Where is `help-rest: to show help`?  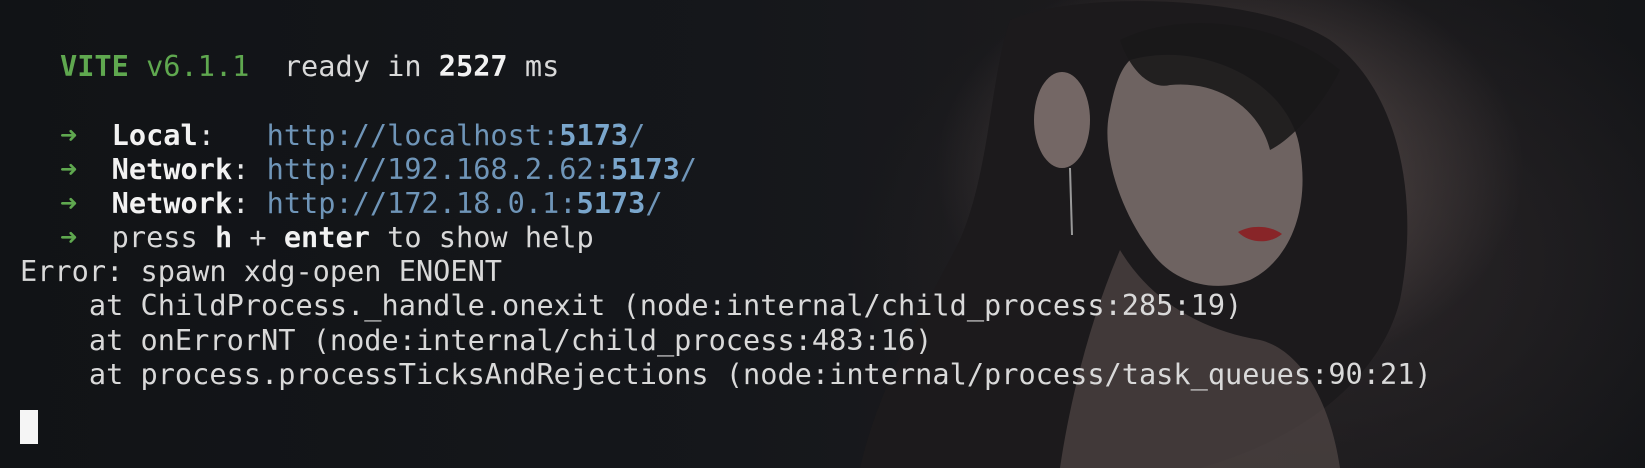
help-rest: to show help is located at coordinates (490, 237).